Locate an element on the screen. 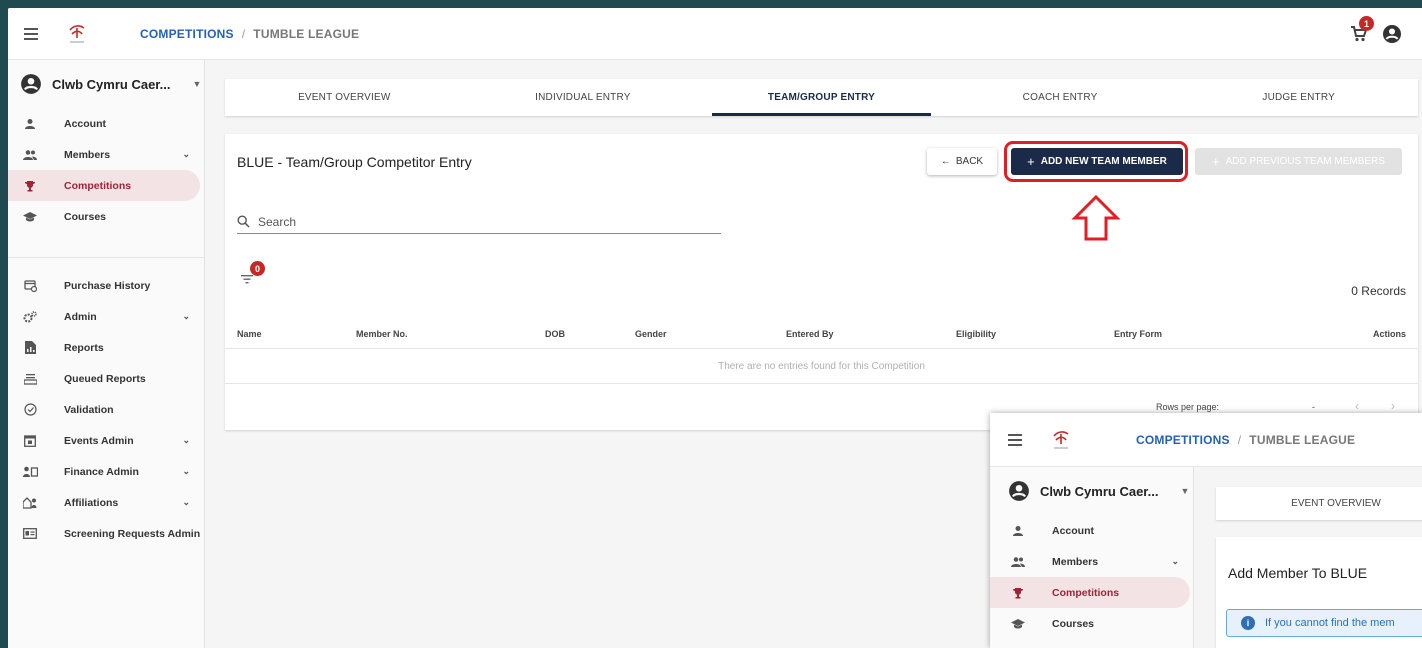  sidebar-item-validation: Validation is located at coordinates (106, 409).